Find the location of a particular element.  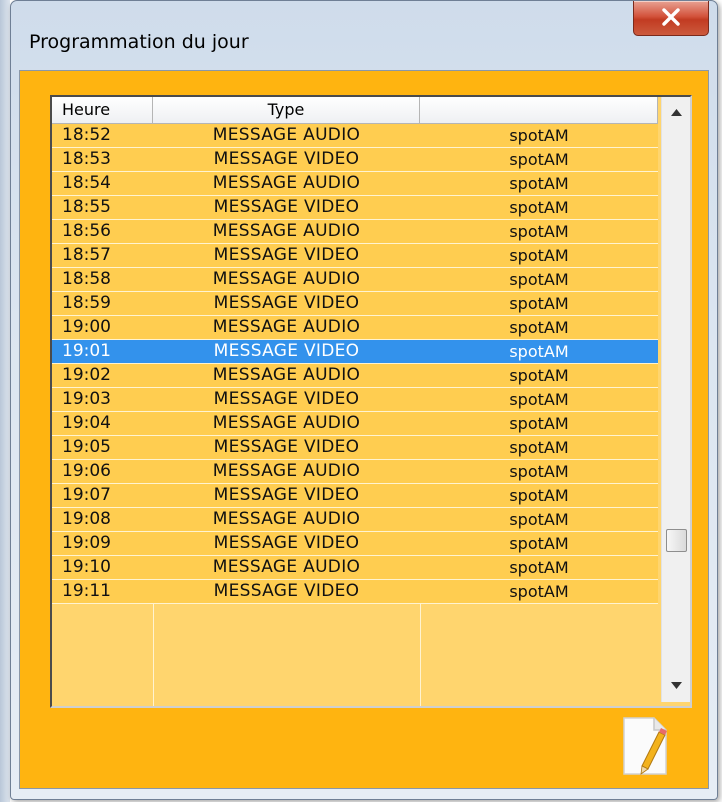

time-cell: 19:10 is located at coordinates (86, 567).